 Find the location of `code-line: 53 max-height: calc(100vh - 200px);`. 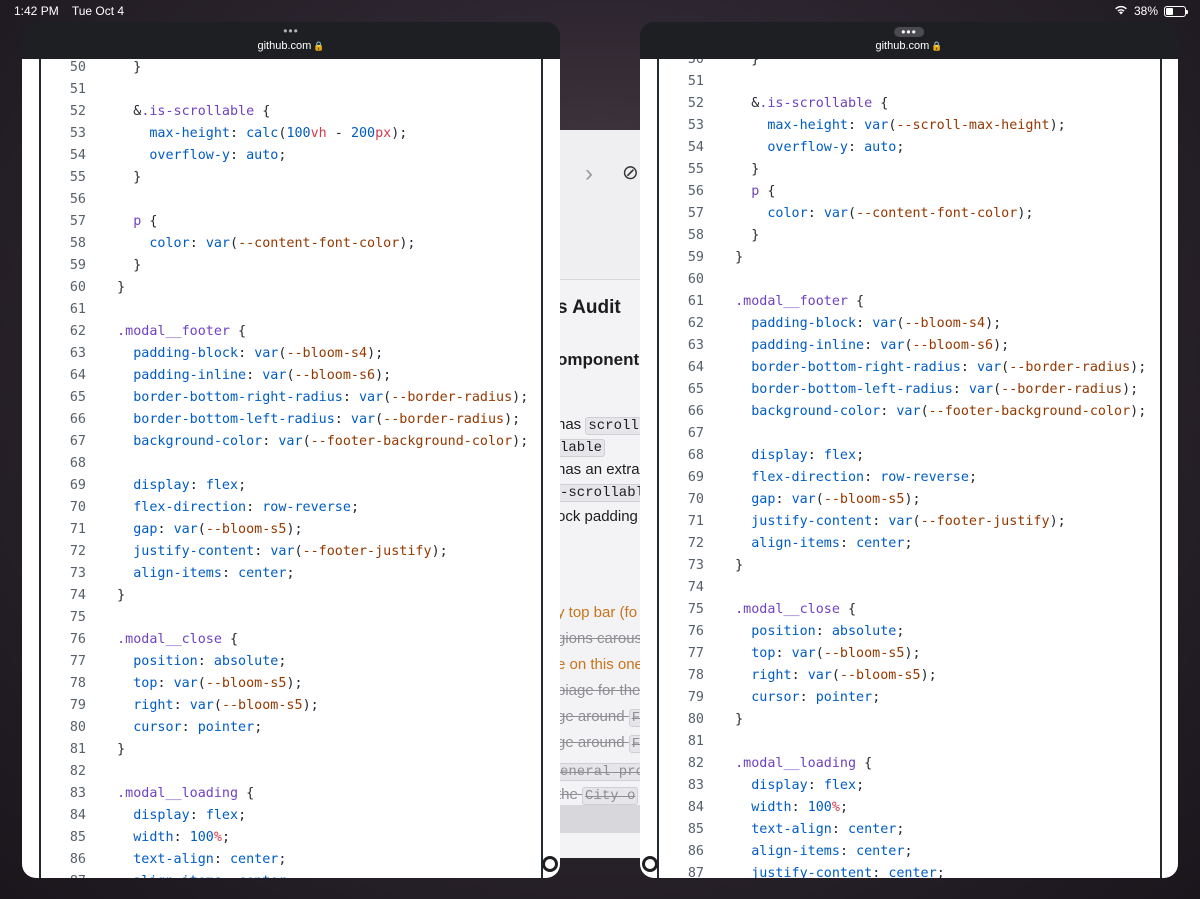

code-line: 53 max-height: calc(100vh - 200px); is located at coordinates (291, 134).